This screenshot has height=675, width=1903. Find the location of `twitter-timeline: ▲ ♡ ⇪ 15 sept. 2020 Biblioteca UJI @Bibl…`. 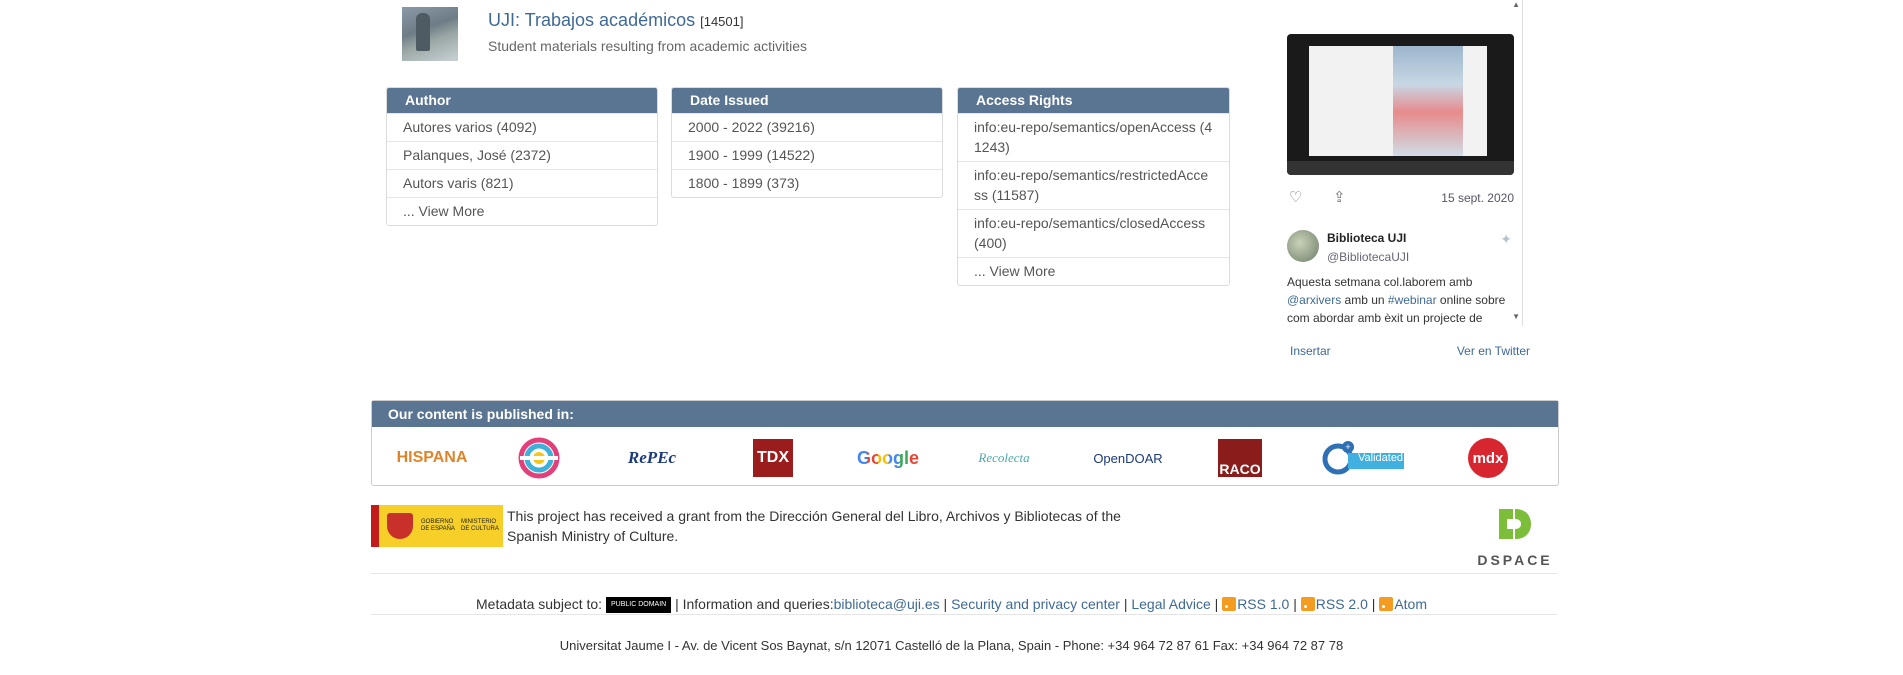

twitter-timeline: ▲ ♡ ⇪ 15 sept. 2020 Biblioteca UJI @Bibl… is located at coordinates (1399, 163).